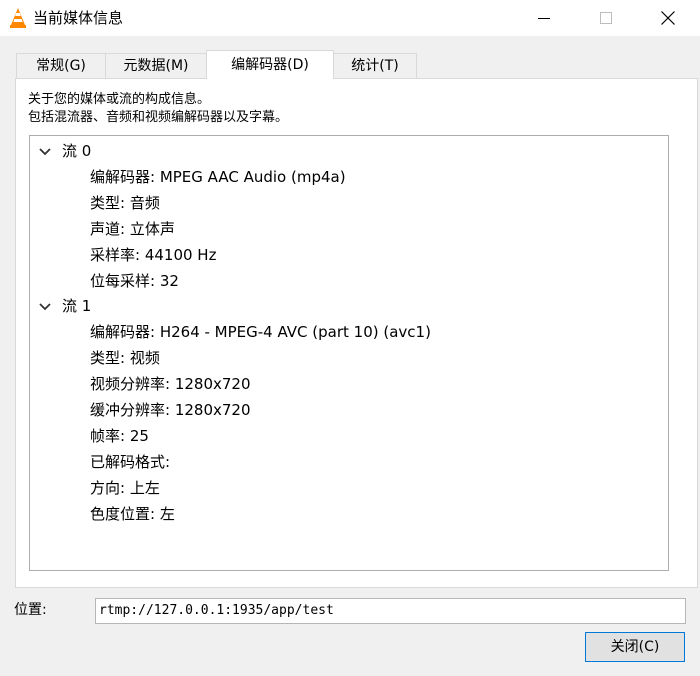  What do you see at coordinates (218, 177) in the screenshot?
I see `tree-item-property: 编解码器: MPEG AAC Audio (mp4a)` at bounding box center [218, 177].